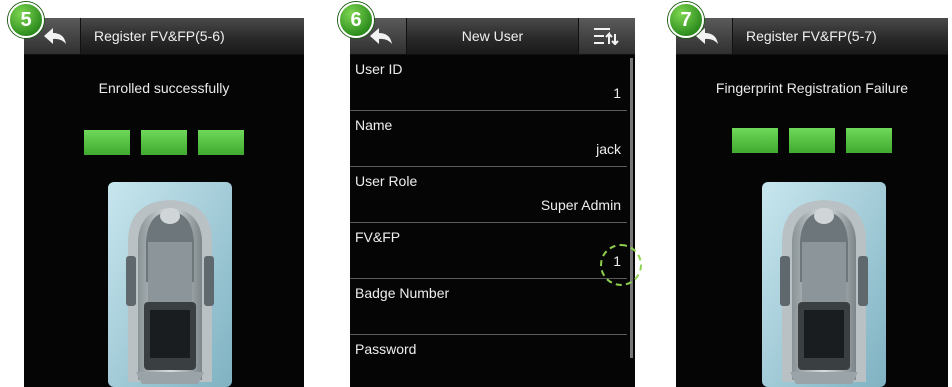 Image resolution: width=952 pixels, height=387 pixels. I want to click on screen-title: Register FV&FP(5-7), so click(811, 36).